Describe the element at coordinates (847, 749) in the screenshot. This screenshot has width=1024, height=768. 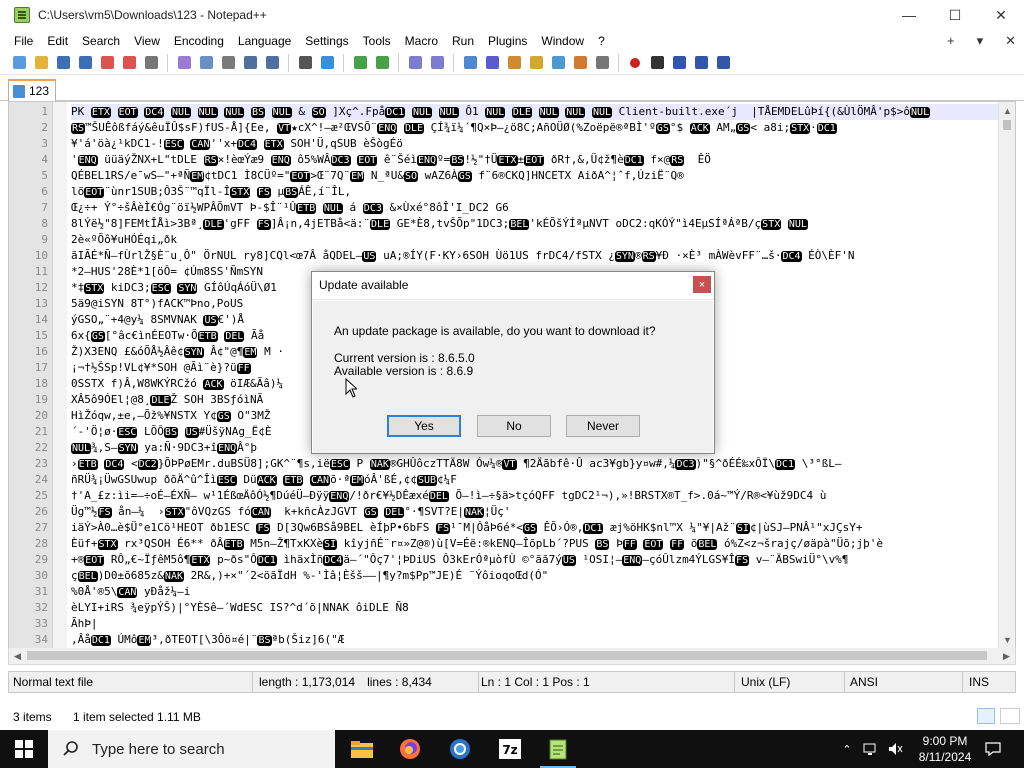
I see `show-hidden-icons-icon: ⌃` at that location.